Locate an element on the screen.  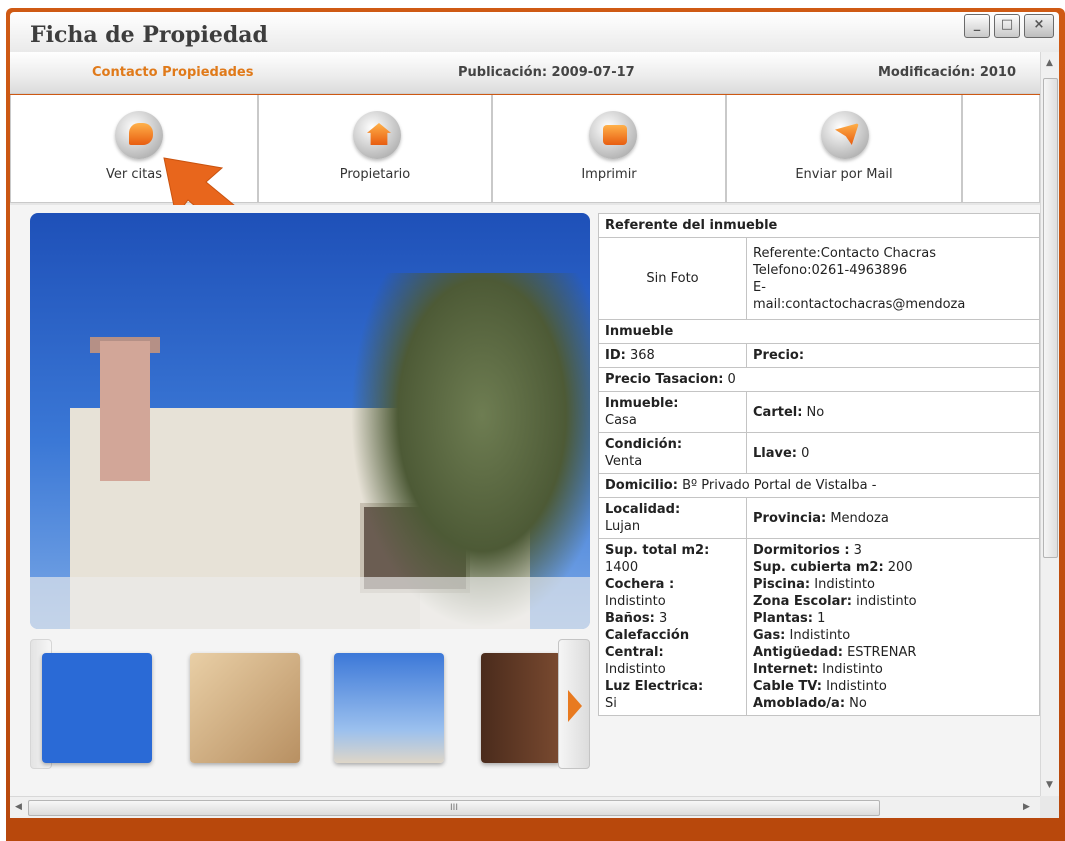
id-cell: ID: 368 is located at coordinates (672, 355).